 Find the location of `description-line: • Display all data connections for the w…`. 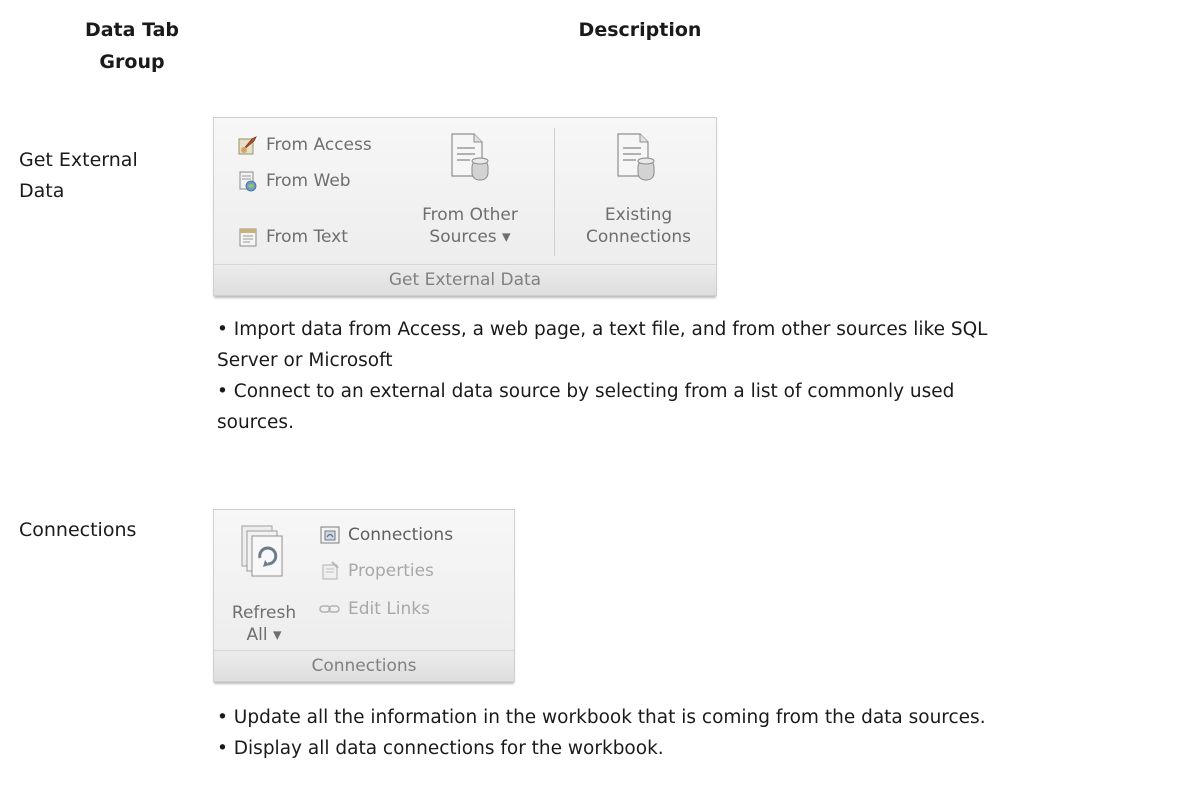

description-line: • Display all data connections for the w… is located at coordinates (440, 748).